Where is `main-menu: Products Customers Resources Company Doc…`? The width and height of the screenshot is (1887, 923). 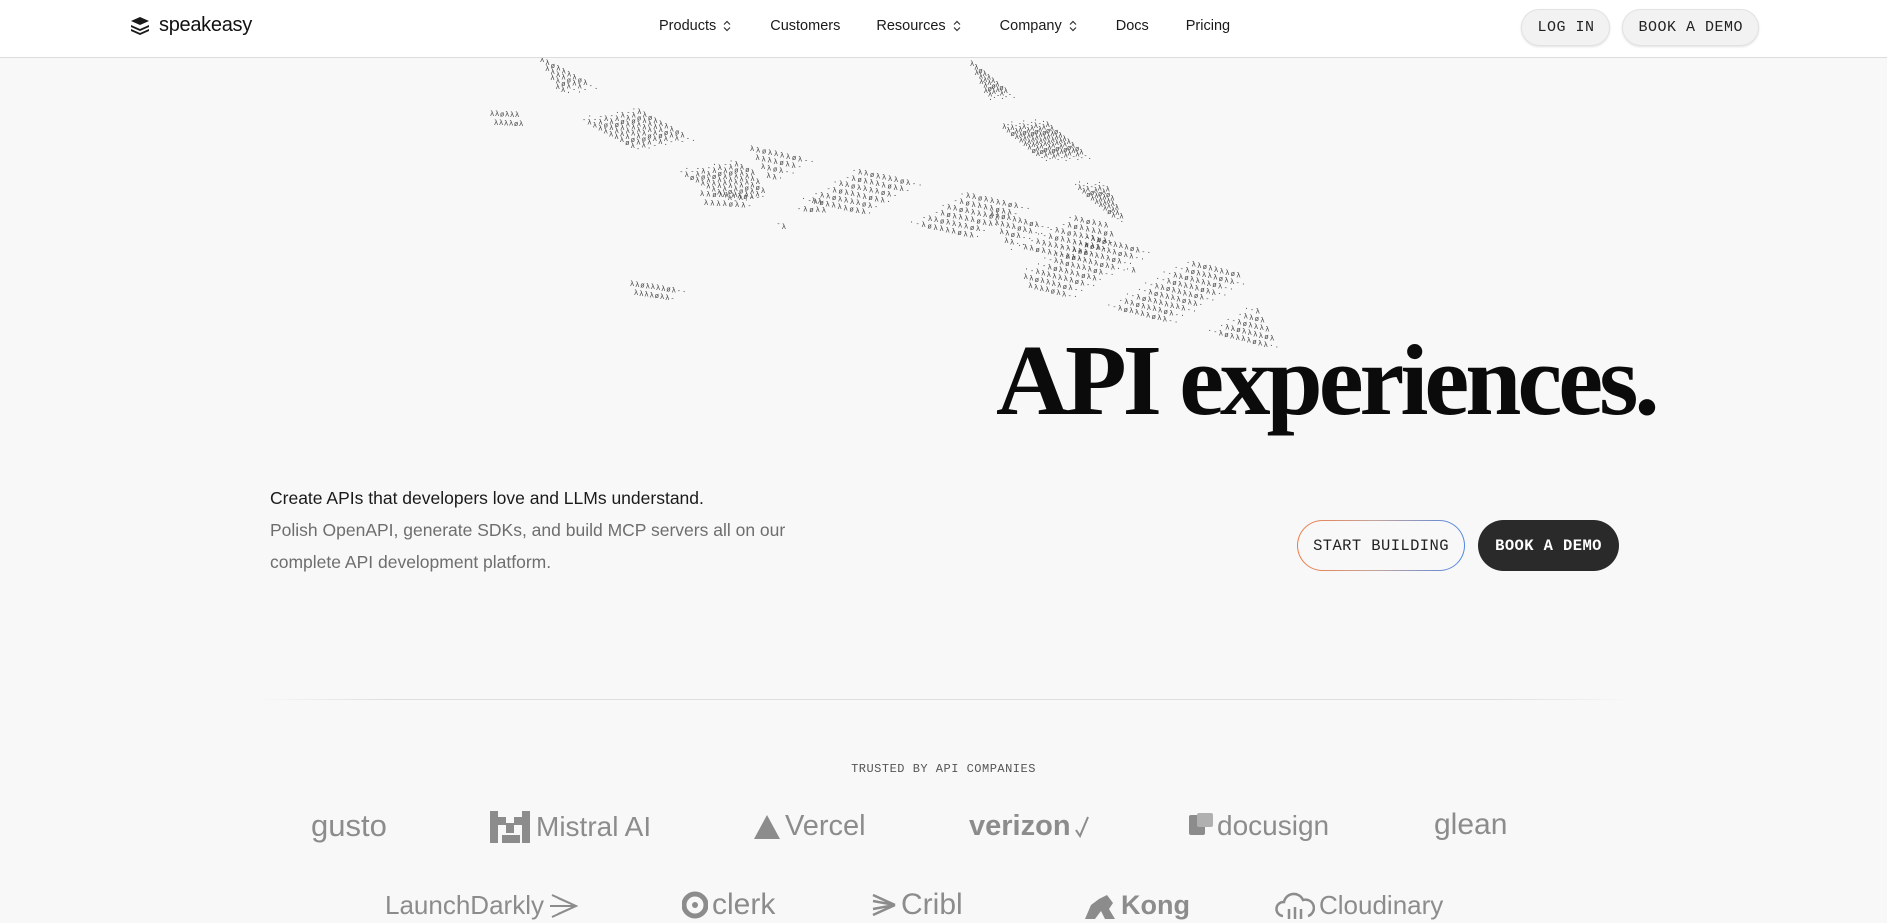
main-menu: Products Customers Resources Company Doc… is located at coordinates (944, 26).